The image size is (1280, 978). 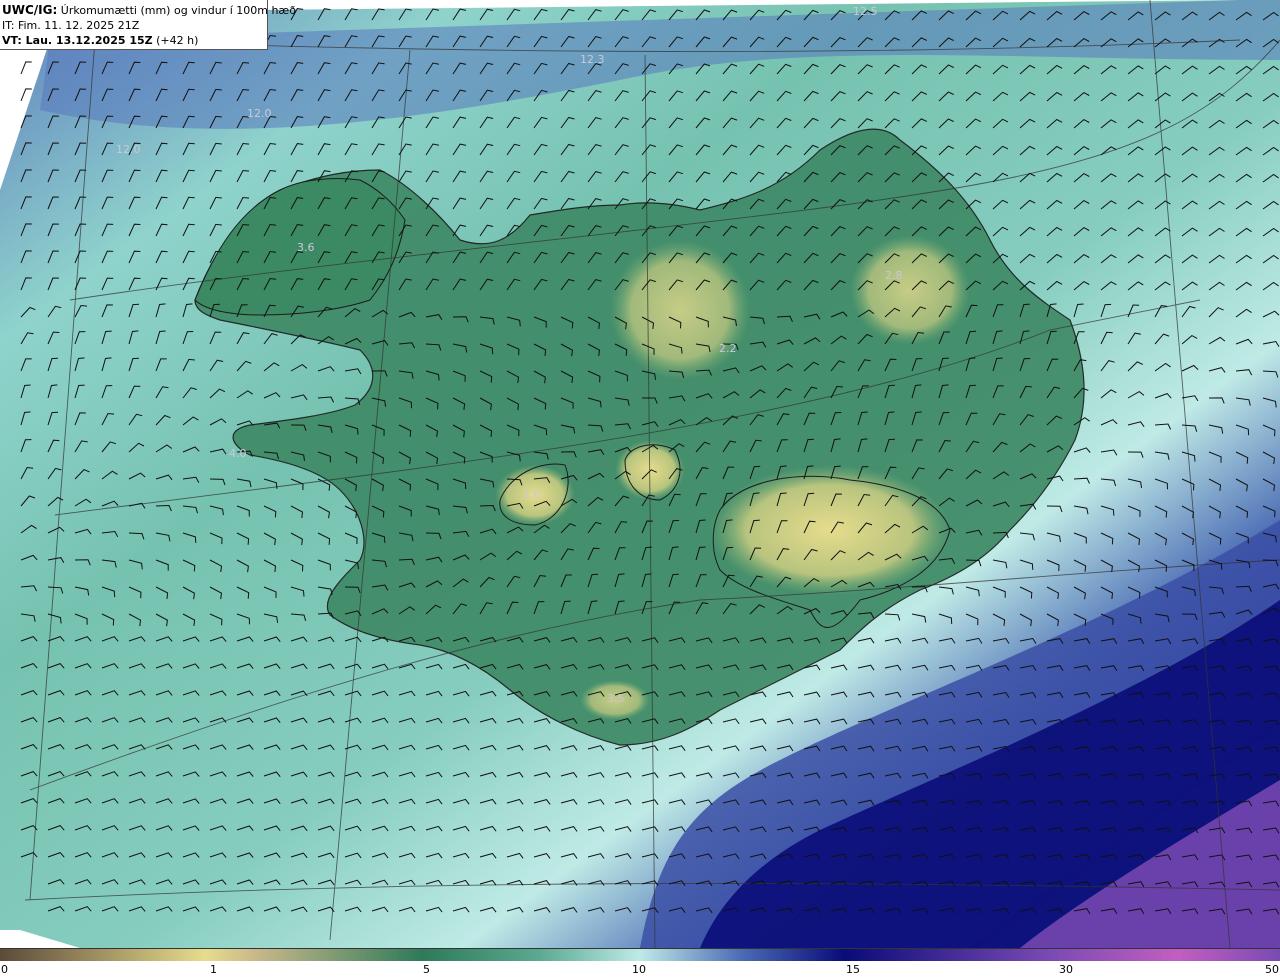 I want to click on contour-label: 12.3, so click(x=592, y=59).